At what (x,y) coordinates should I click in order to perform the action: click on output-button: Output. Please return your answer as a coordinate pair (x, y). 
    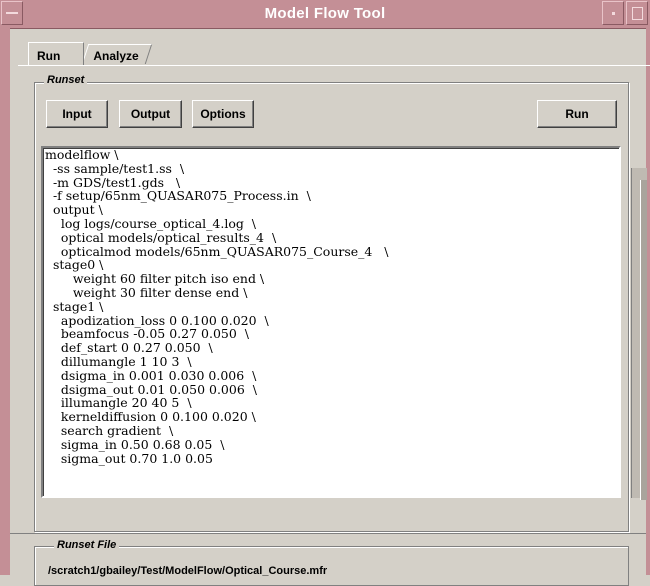
    Looking at the image, I should click on (150, 114).